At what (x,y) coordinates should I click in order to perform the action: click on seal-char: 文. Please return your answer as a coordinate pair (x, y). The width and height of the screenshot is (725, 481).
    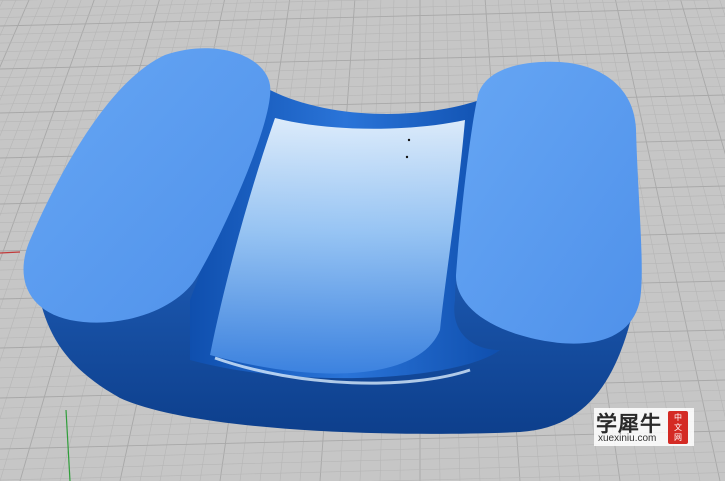
    Looking at the image, I should click on (678, 427).